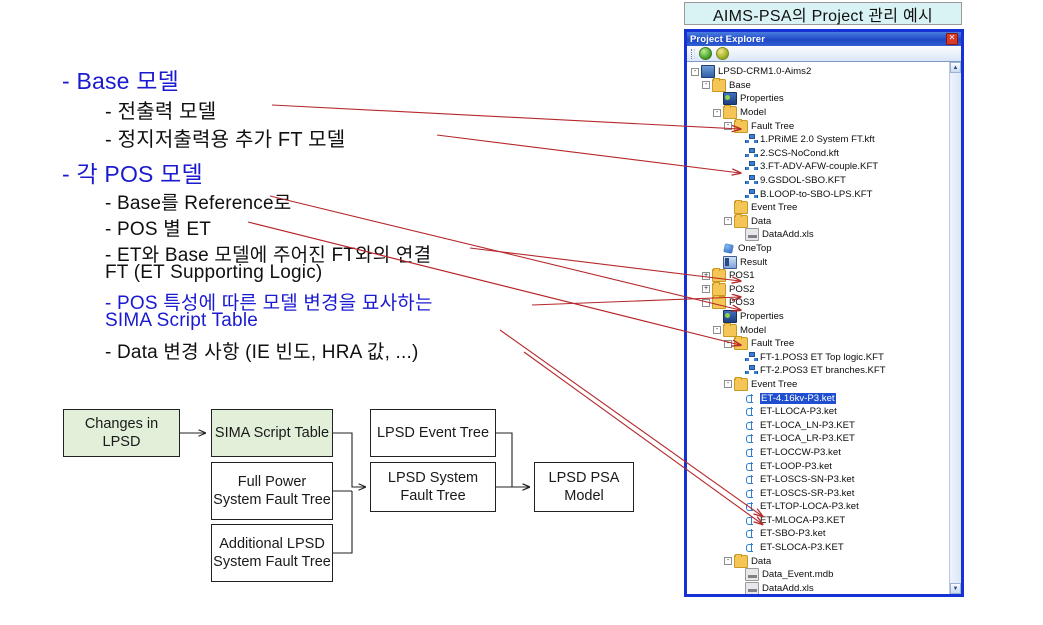  Describe the element at coordinates (818, 207) in the screenshot. I see `tree-item: Event Tree` at that location.